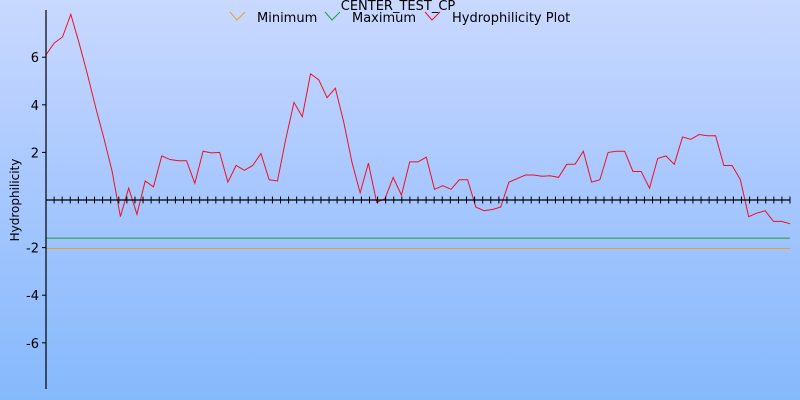 This screenshot has height=400, width=800. I want to click on y-tick-label: -4, so click(32, 296).